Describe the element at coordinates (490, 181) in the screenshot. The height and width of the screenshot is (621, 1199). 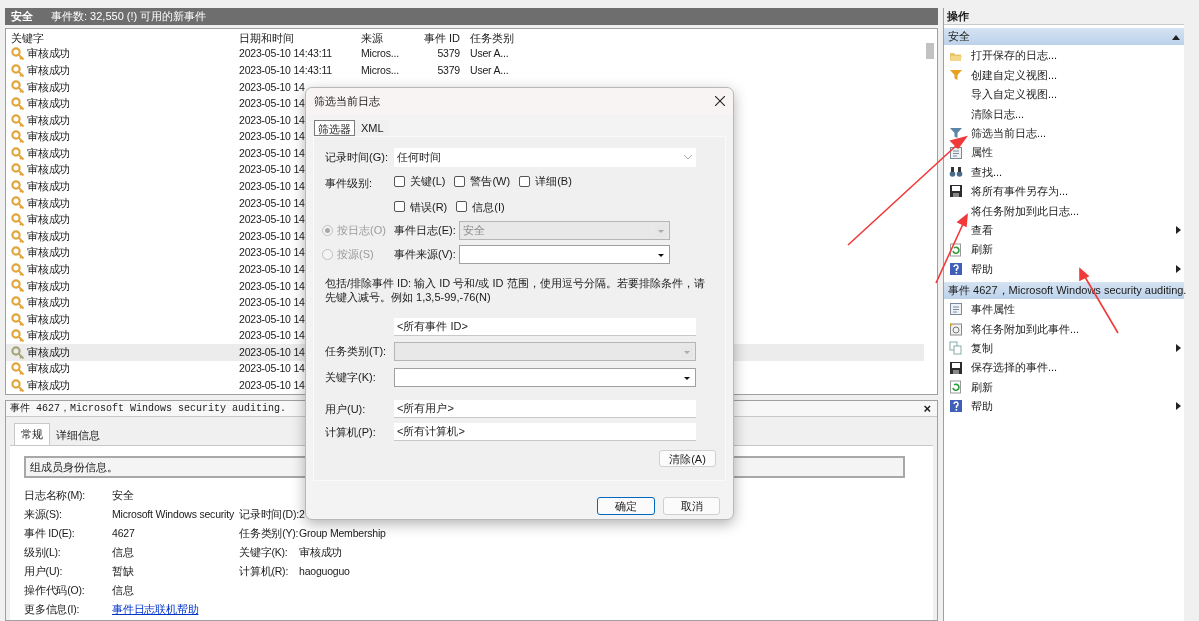
I see `checkbox-label: 警告(W)` at that location.